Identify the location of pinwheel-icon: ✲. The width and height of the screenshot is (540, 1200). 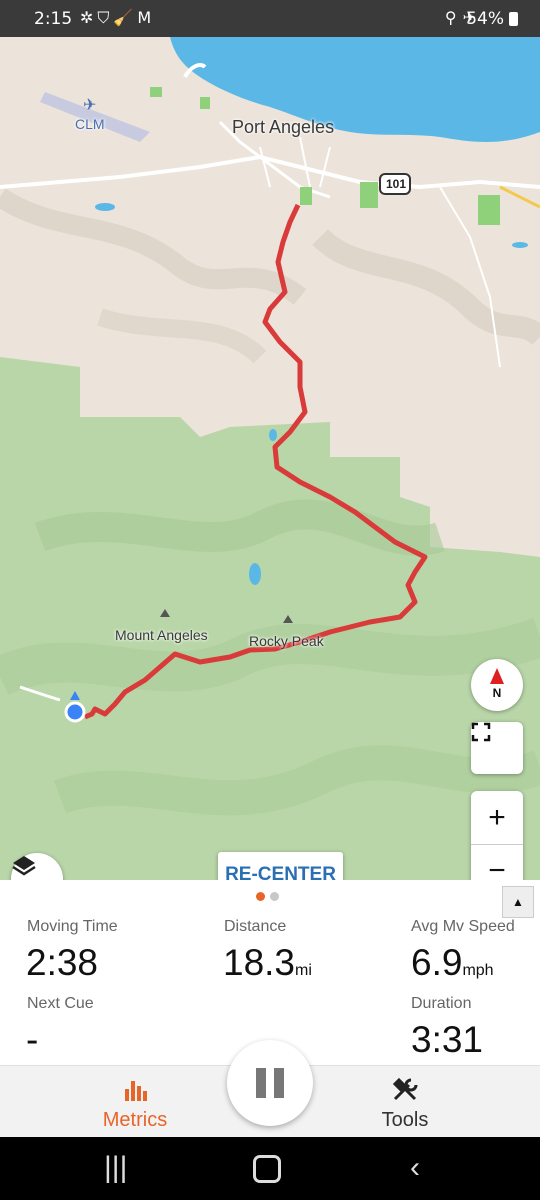
(89, 17).